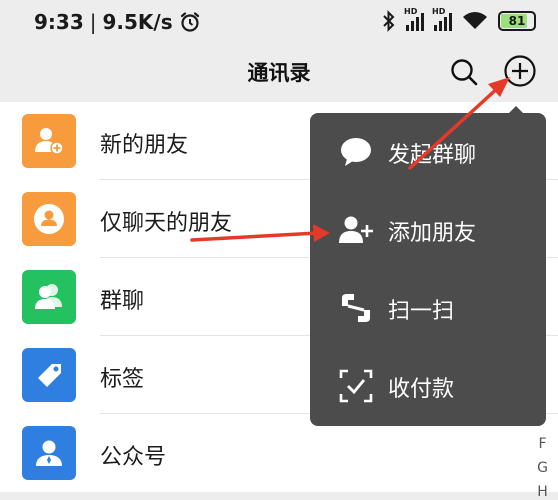  I want to click on add-user-icon, so click(356, 229).